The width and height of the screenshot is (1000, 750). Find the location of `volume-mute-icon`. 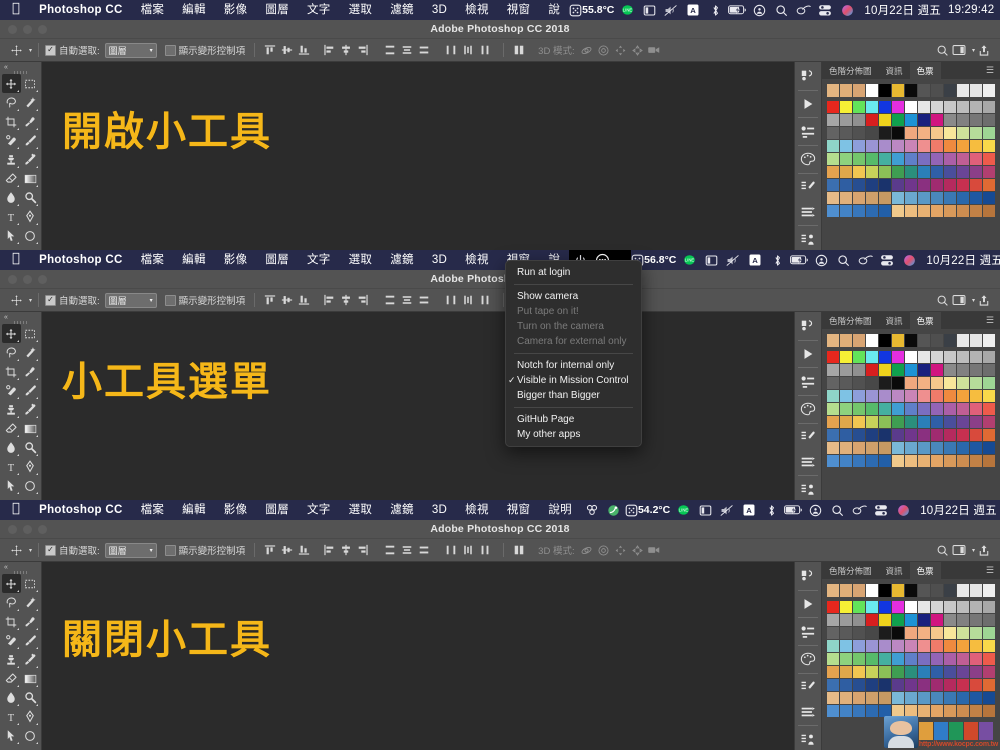

volume-mute-icon is located at coordinates (733, 260).